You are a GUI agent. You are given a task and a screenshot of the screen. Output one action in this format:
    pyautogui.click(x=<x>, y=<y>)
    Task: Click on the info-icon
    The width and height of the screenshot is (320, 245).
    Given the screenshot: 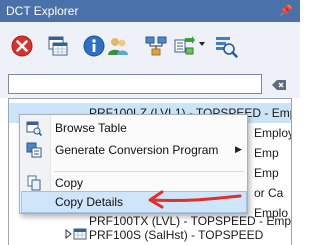 What is the action you would take?
    pyautogui.click(x=94, y=46)
    